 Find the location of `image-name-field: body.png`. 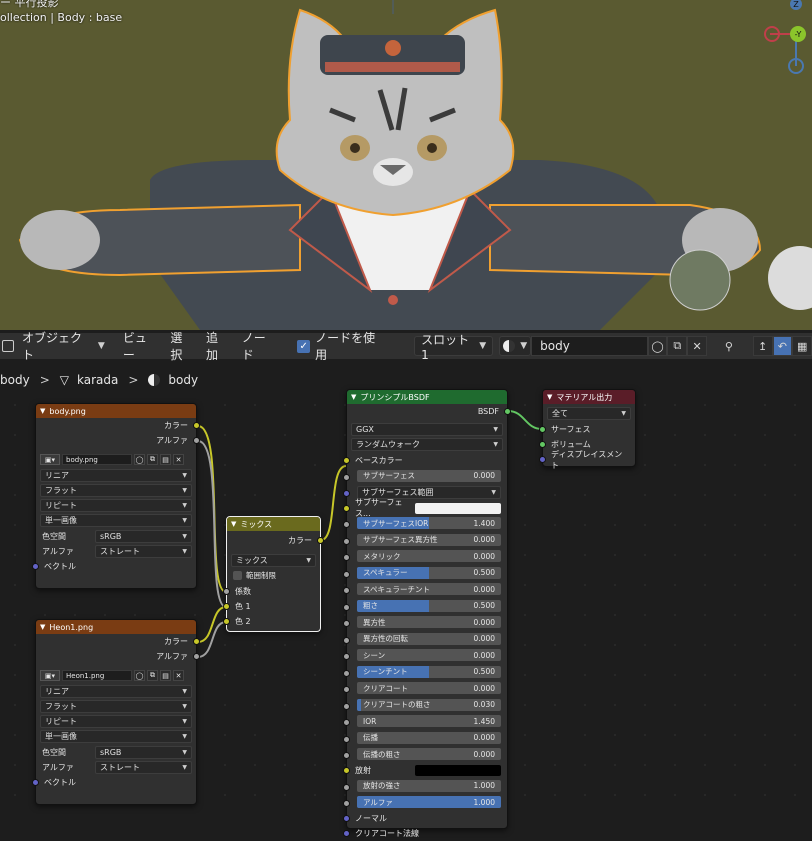

image-name-field: body.png is located at coordinates (97, 459).